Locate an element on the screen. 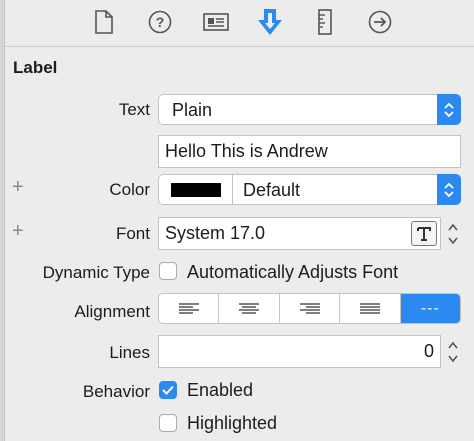 The width and height of the screenshot is (474, 441). panel-divider is located at coordinates (2, 220).